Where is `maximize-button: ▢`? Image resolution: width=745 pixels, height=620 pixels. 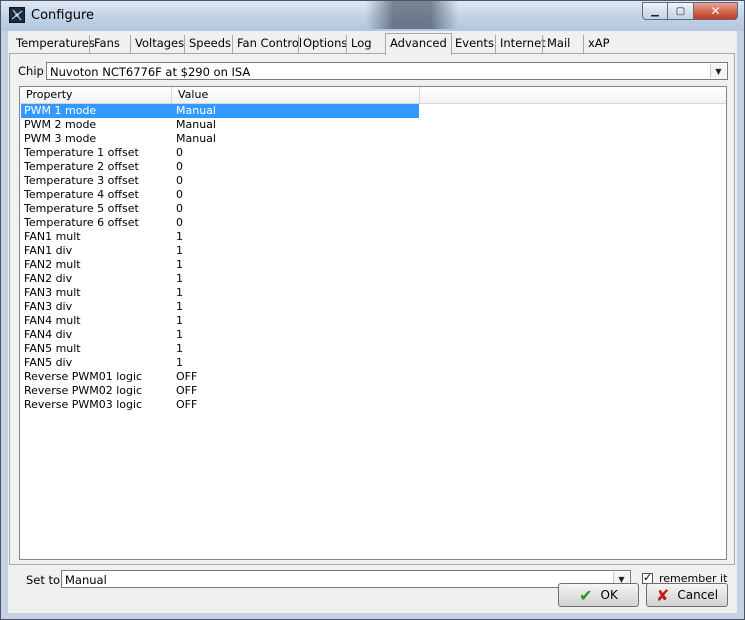 maximize-button: ▢ is located at coordinates (681, 11).